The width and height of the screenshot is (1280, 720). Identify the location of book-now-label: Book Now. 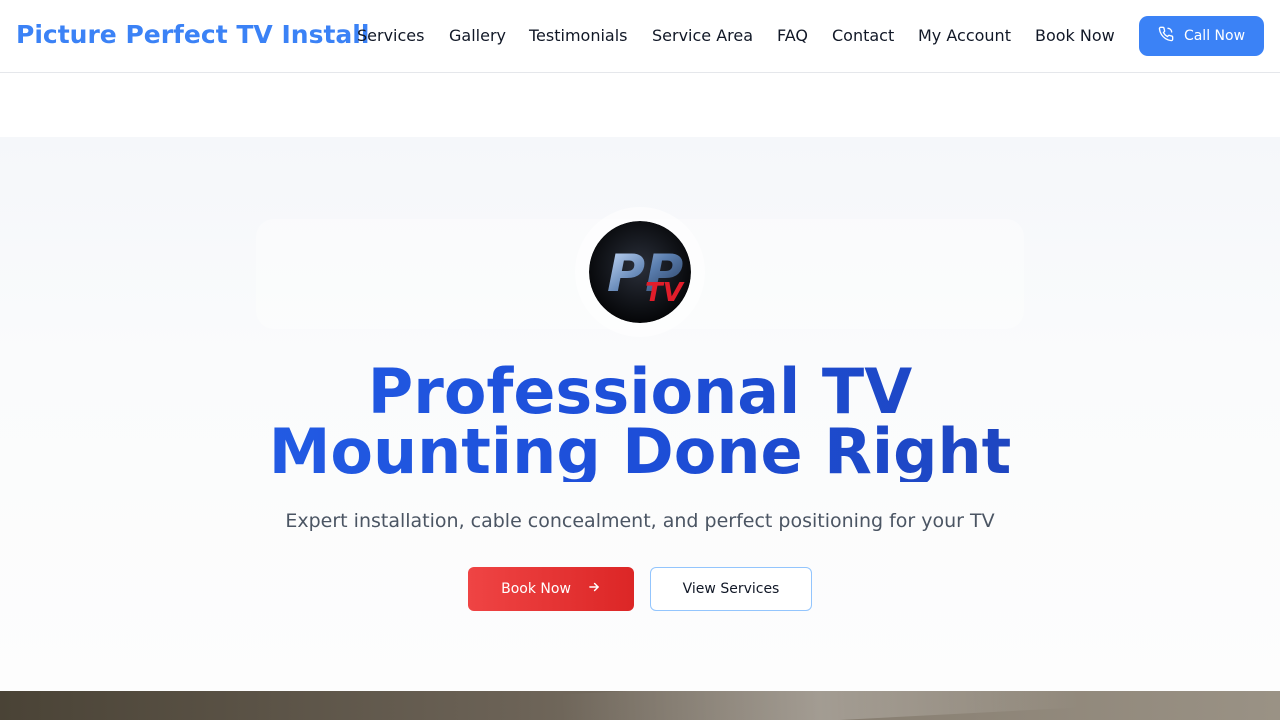
(536, 589).